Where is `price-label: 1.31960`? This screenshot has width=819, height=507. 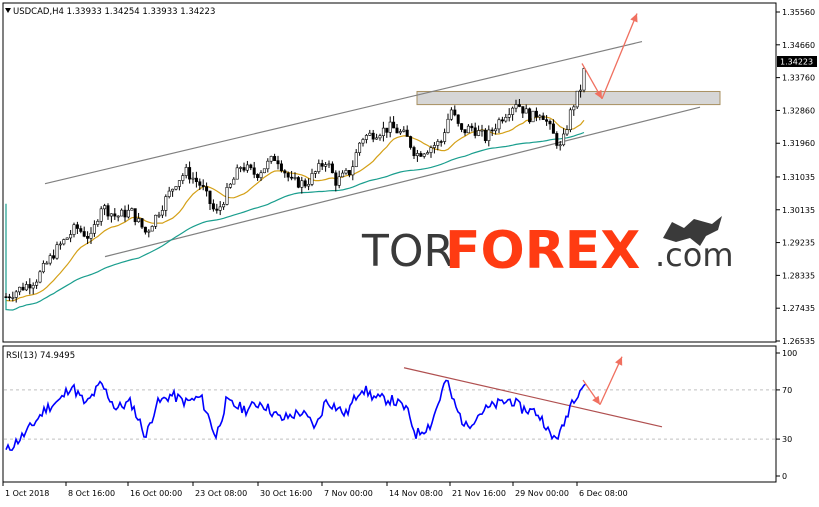
price-label: 1.31960 is located at coordinates (798, 143).